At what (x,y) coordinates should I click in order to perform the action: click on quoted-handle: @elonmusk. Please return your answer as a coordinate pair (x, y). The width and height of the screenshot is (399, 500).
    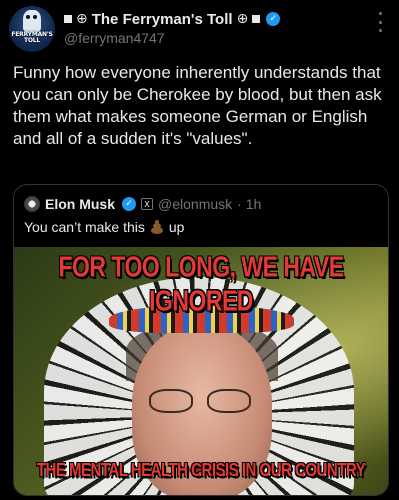
    Looking at the image, I should click on (195, 204).